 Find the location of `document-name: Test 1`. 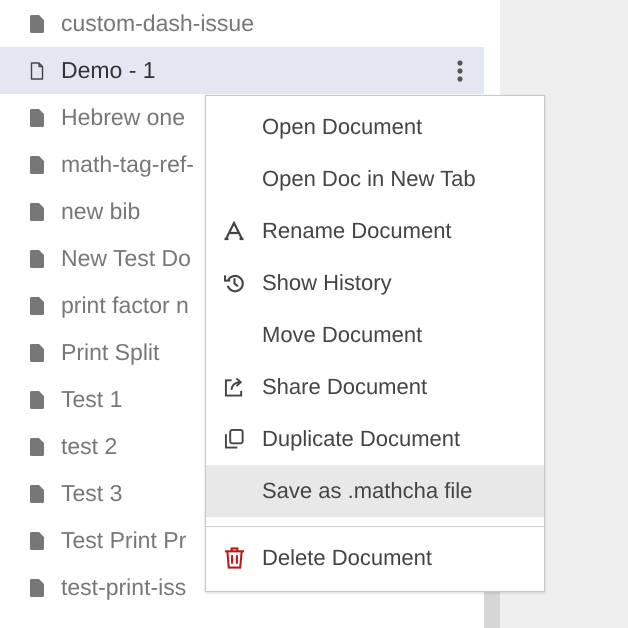

document-name: Test 1 is located at coordinates (91, 399).